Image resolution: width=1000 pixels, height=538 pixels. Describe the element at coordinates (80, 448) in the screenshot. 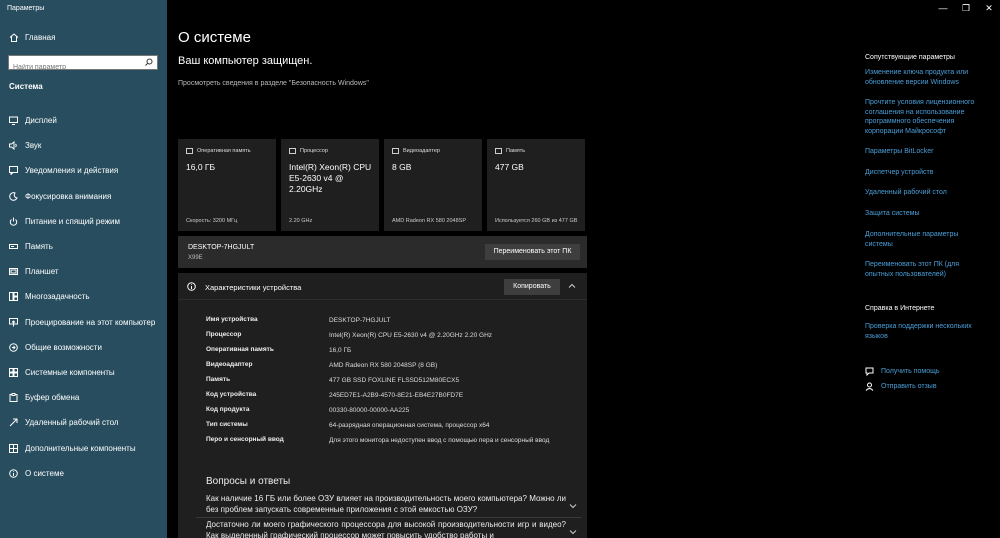

I see `sidebar-item-label: Дополнительные компоненты` at that location.